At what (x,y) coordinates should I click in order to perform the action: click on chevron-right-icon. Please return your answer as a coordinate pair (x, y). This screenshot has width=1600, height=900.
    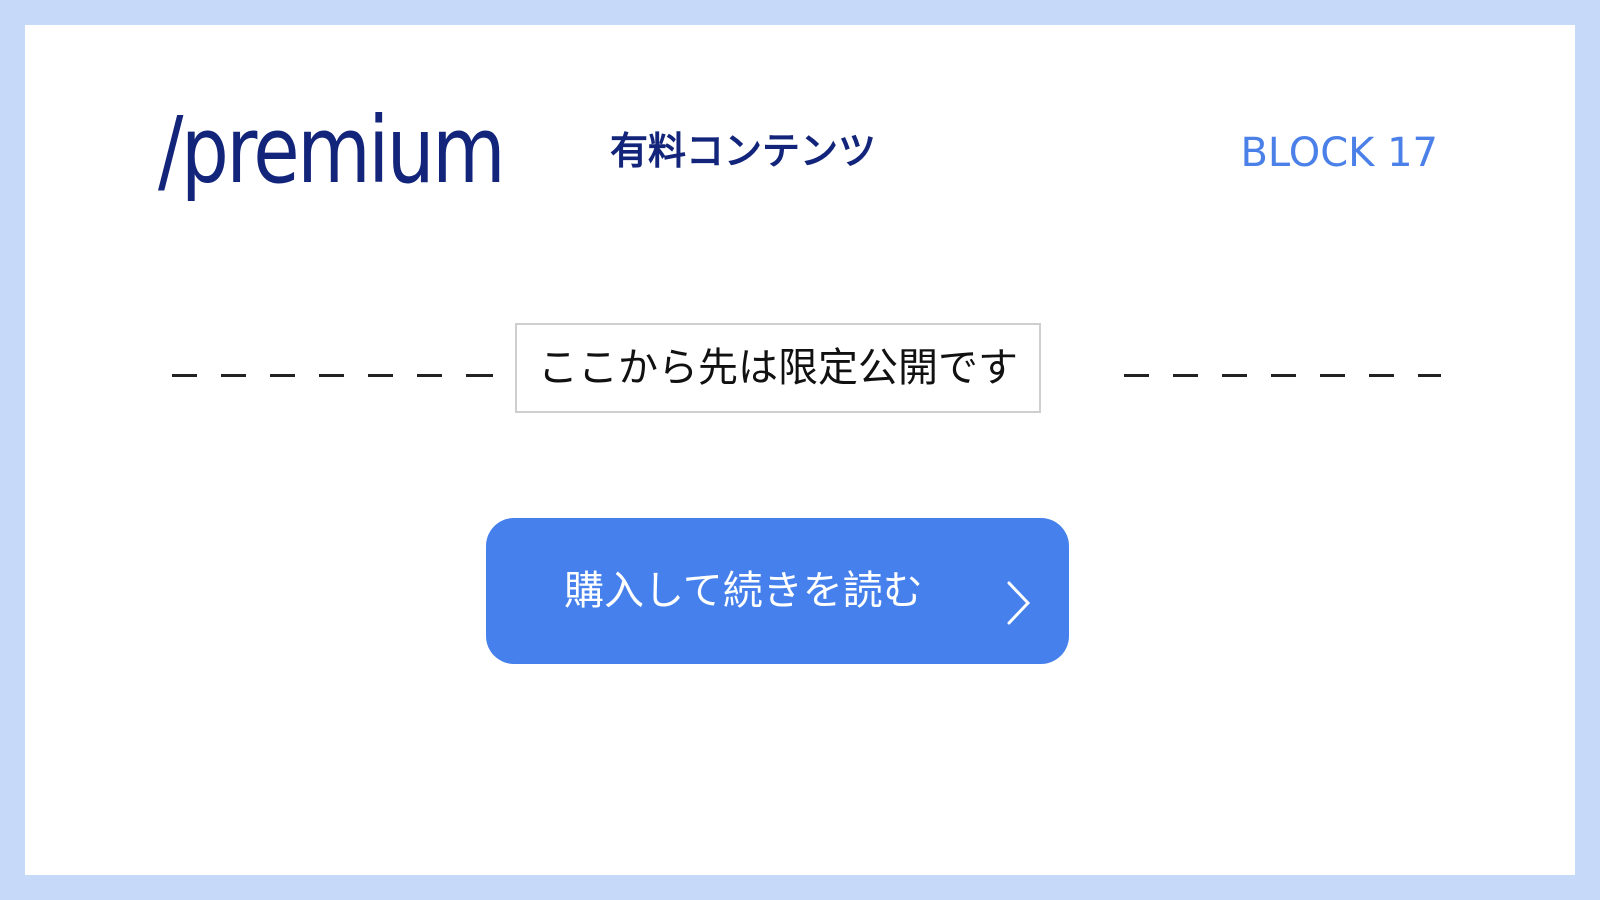
    Looking at the image, I should click on (1019, 603).